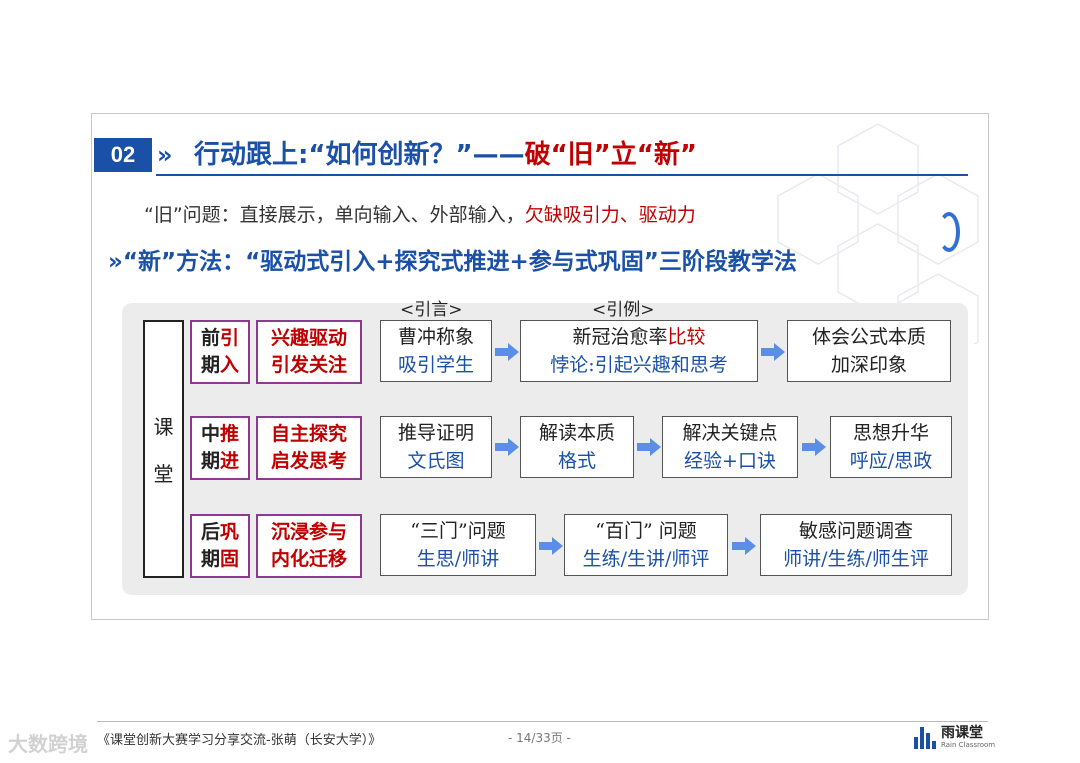 The width and height of the screenshot is (1080, 763). What do you see at coordinates (435, 433) in the screenshot?
I see `step-main: 推导证明` at bounding box center [435, 433].